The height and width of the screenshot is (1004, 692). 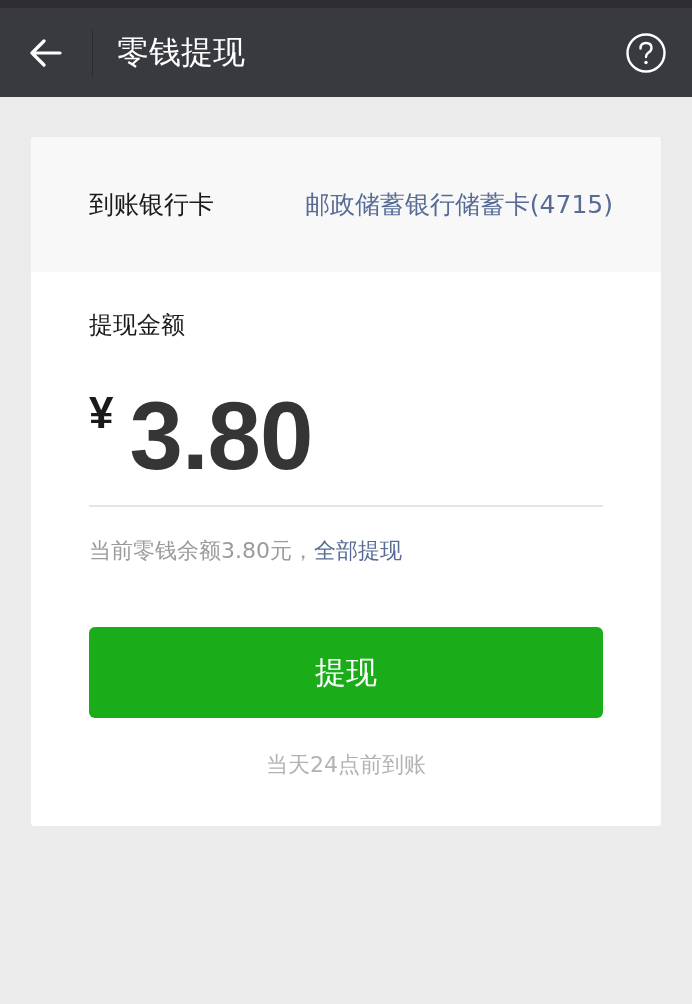 I want to click on balance-text: 当前零钱余额3.80元，全部提现, so click(x=246, y=551).